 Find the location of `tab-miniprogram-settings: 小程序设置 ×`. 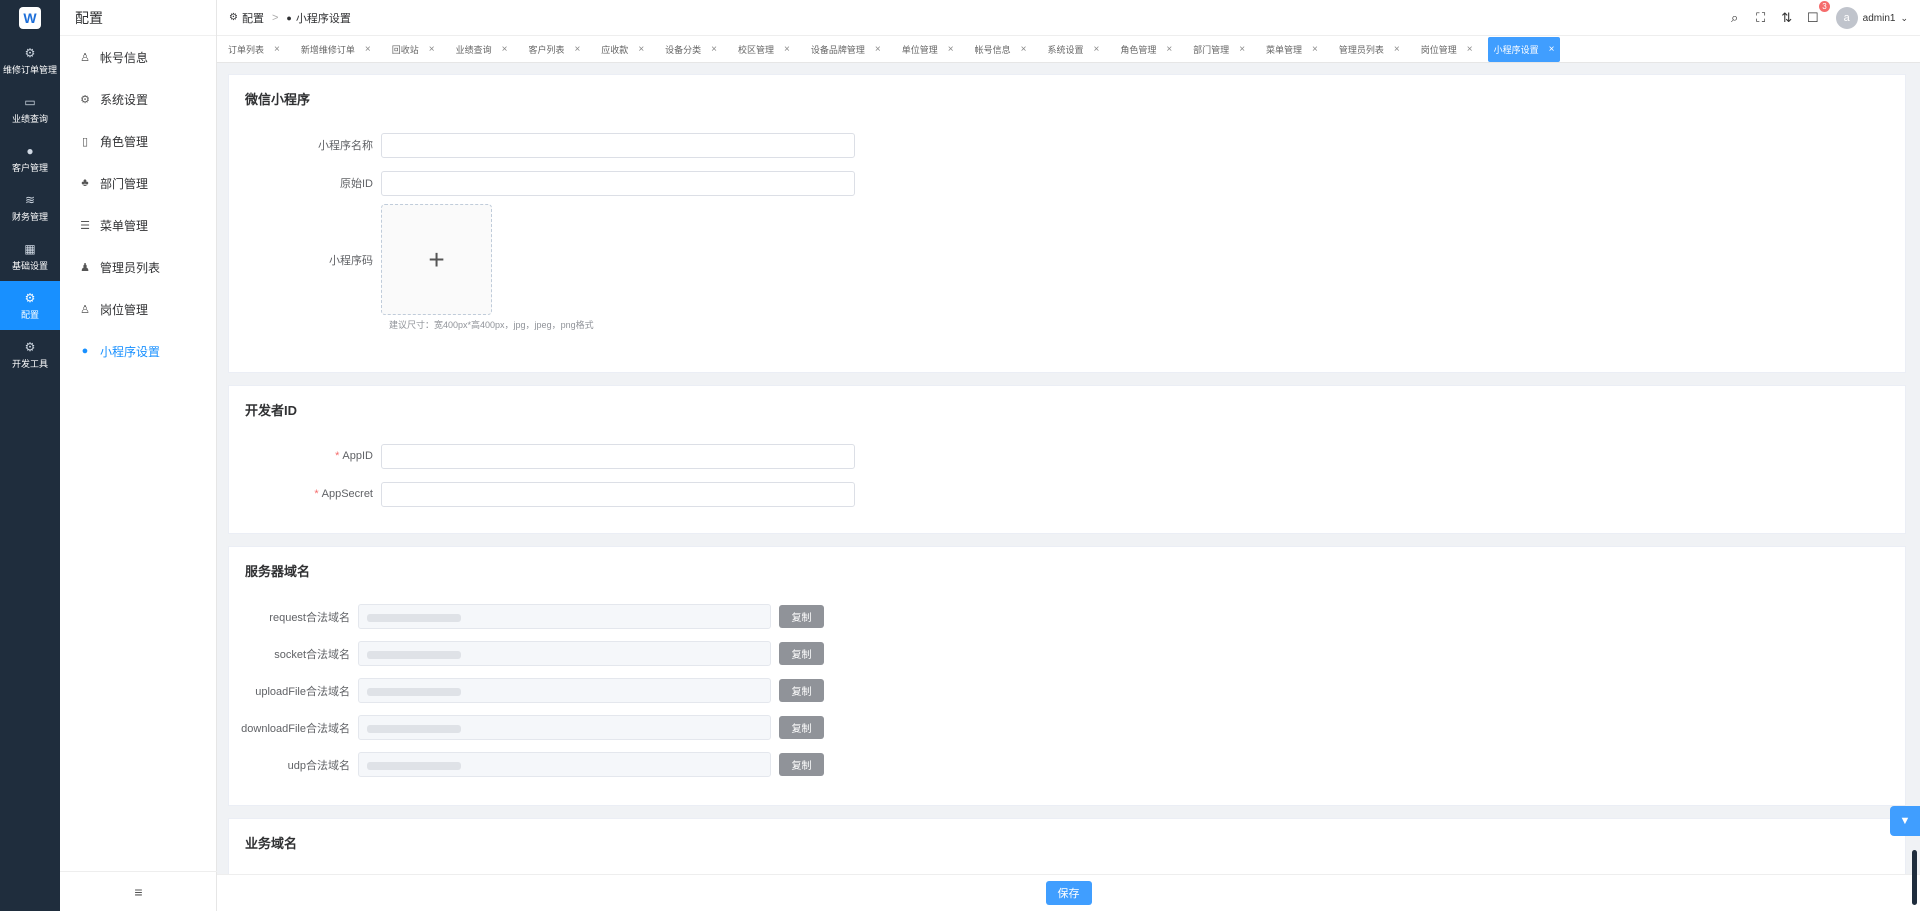

tab-miniprogram-settings: 小程序设置 × is located at coordinates (1524, 49).